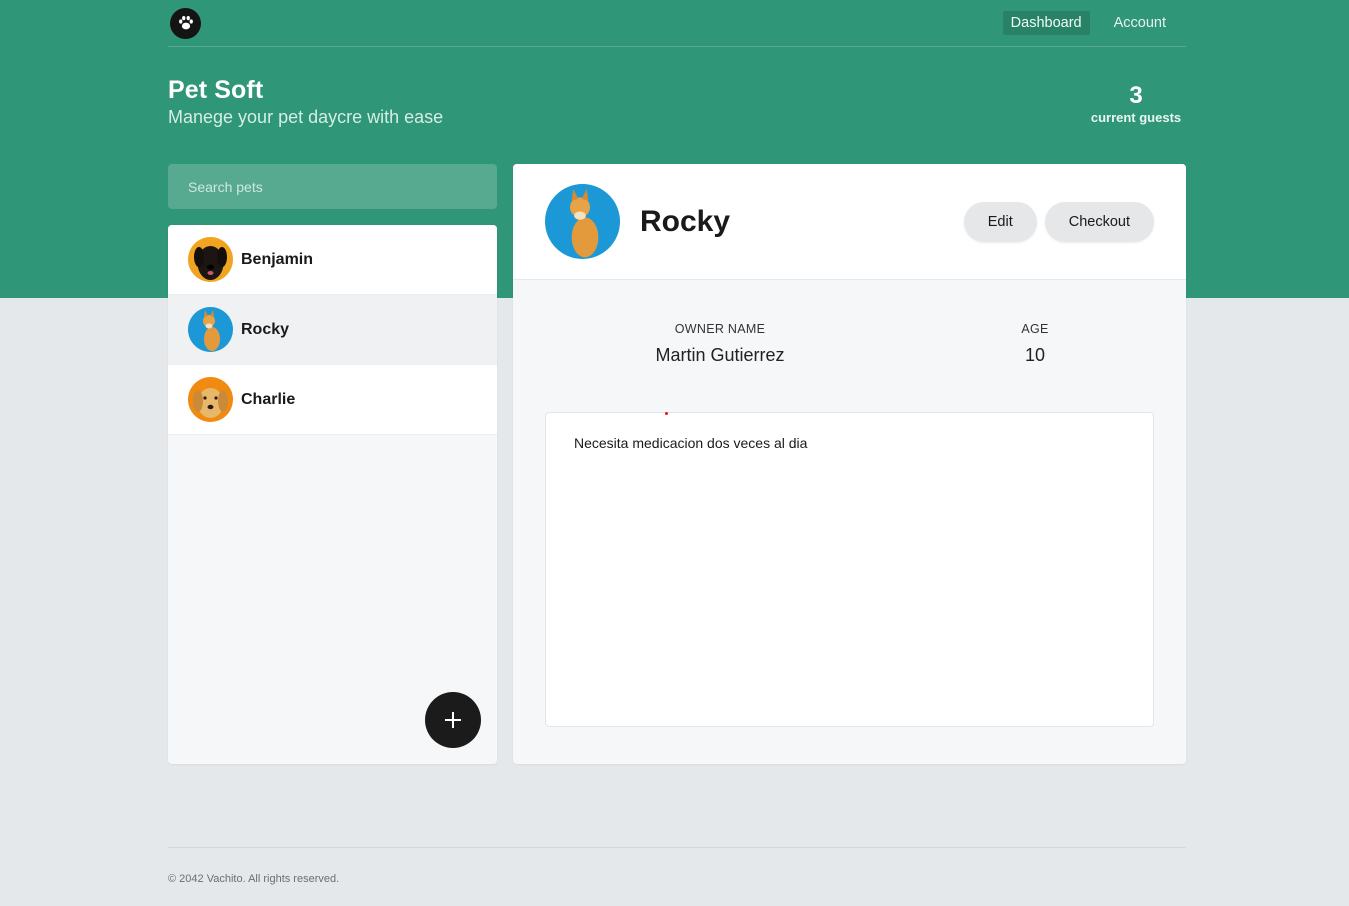 The height and width of the screenshot is (906, 1349). Describe the element at coordinates (677, 23) in the screenshot. I see `top-nav: Dashboard Account` at that location.